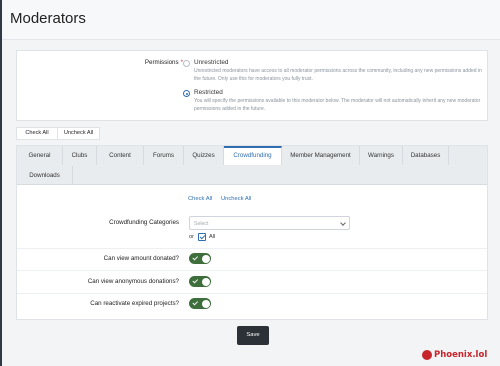  Describe the element at coordinates (141, 258) in the screenshot. I see `view-amount-label: Can view amount donated?` at that location.